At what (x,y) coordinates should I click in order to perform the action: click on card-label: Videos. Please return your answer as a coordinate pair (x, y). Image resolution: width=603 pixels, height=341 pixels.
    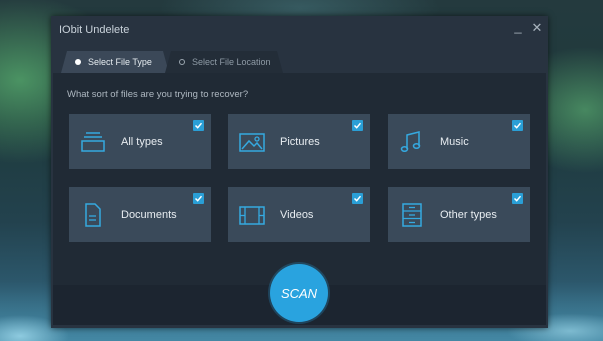
    Looking at the image, I should click on (297, 215).